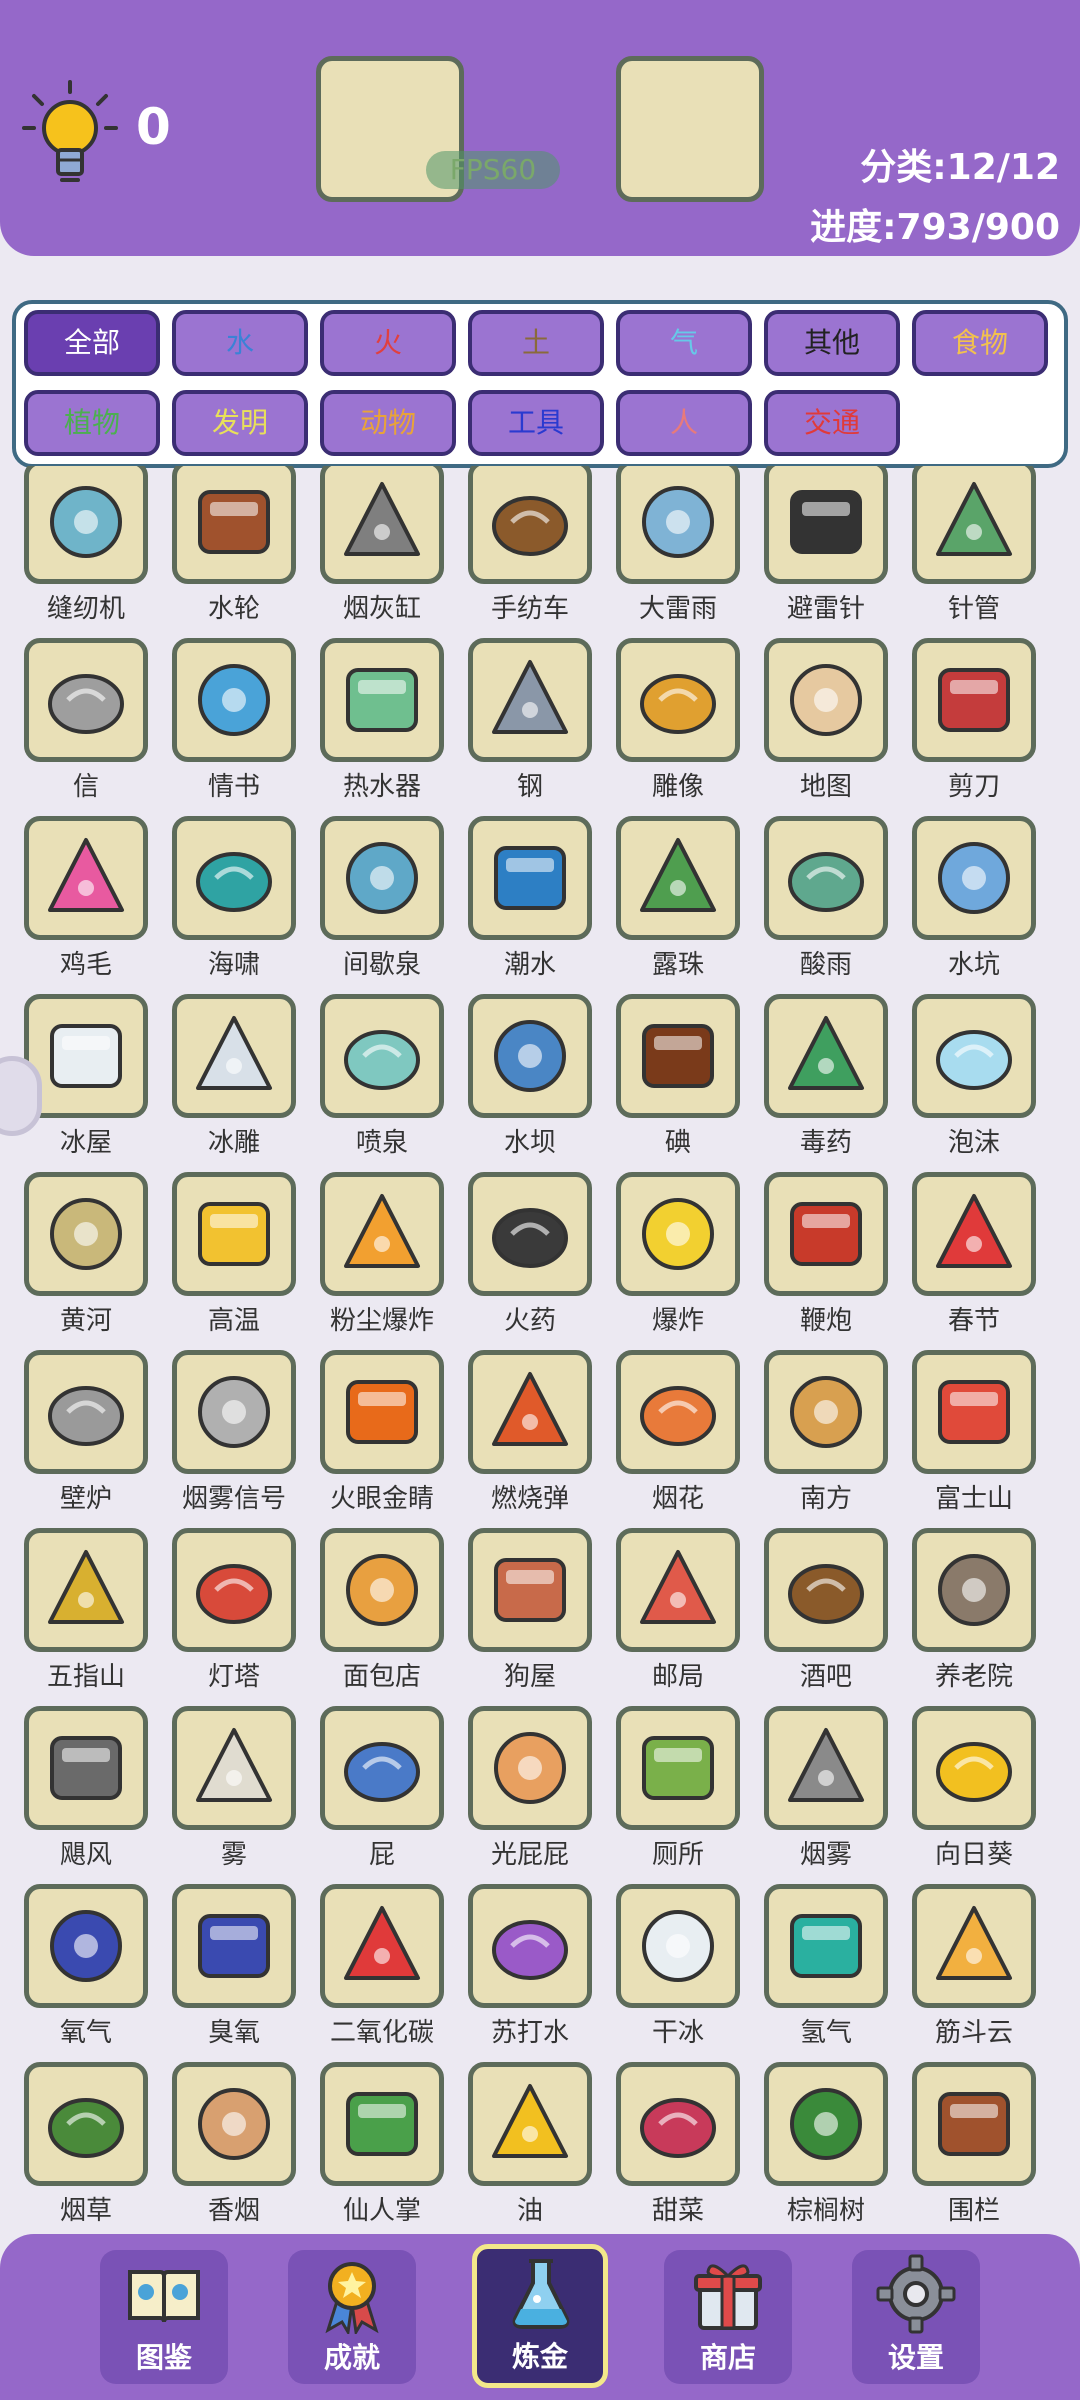 The height and width of the screenshot is (2400, 1080). Describe the element at coordinates (826, 1617) in the screenshot. I see `element-card: 酒吧` at that location.